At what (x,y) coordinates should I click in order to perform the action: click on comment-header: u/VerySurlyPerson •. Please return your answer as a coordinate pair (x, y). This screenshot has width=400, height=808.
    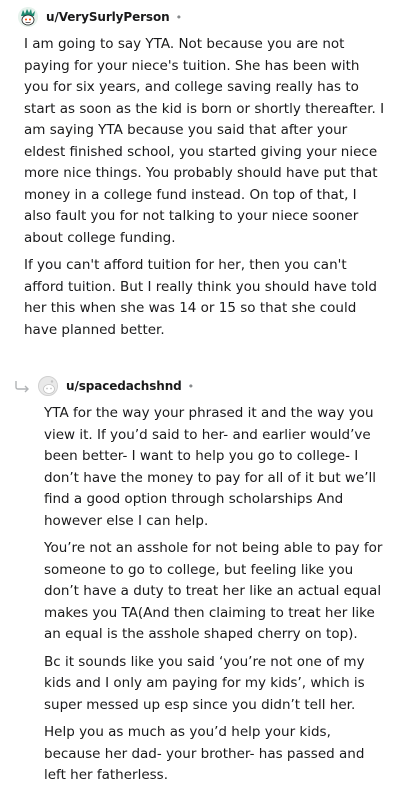
    Looking at the image, I should click on (200, 17).